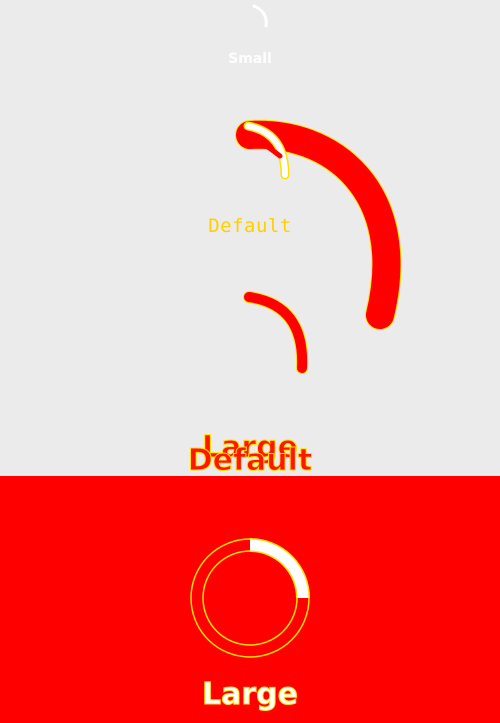 This screenshot has height=723, width=500. Describe the element at coordinates (250, 59) in the screenshot. I see `small-spinner-label: Small` at that location.